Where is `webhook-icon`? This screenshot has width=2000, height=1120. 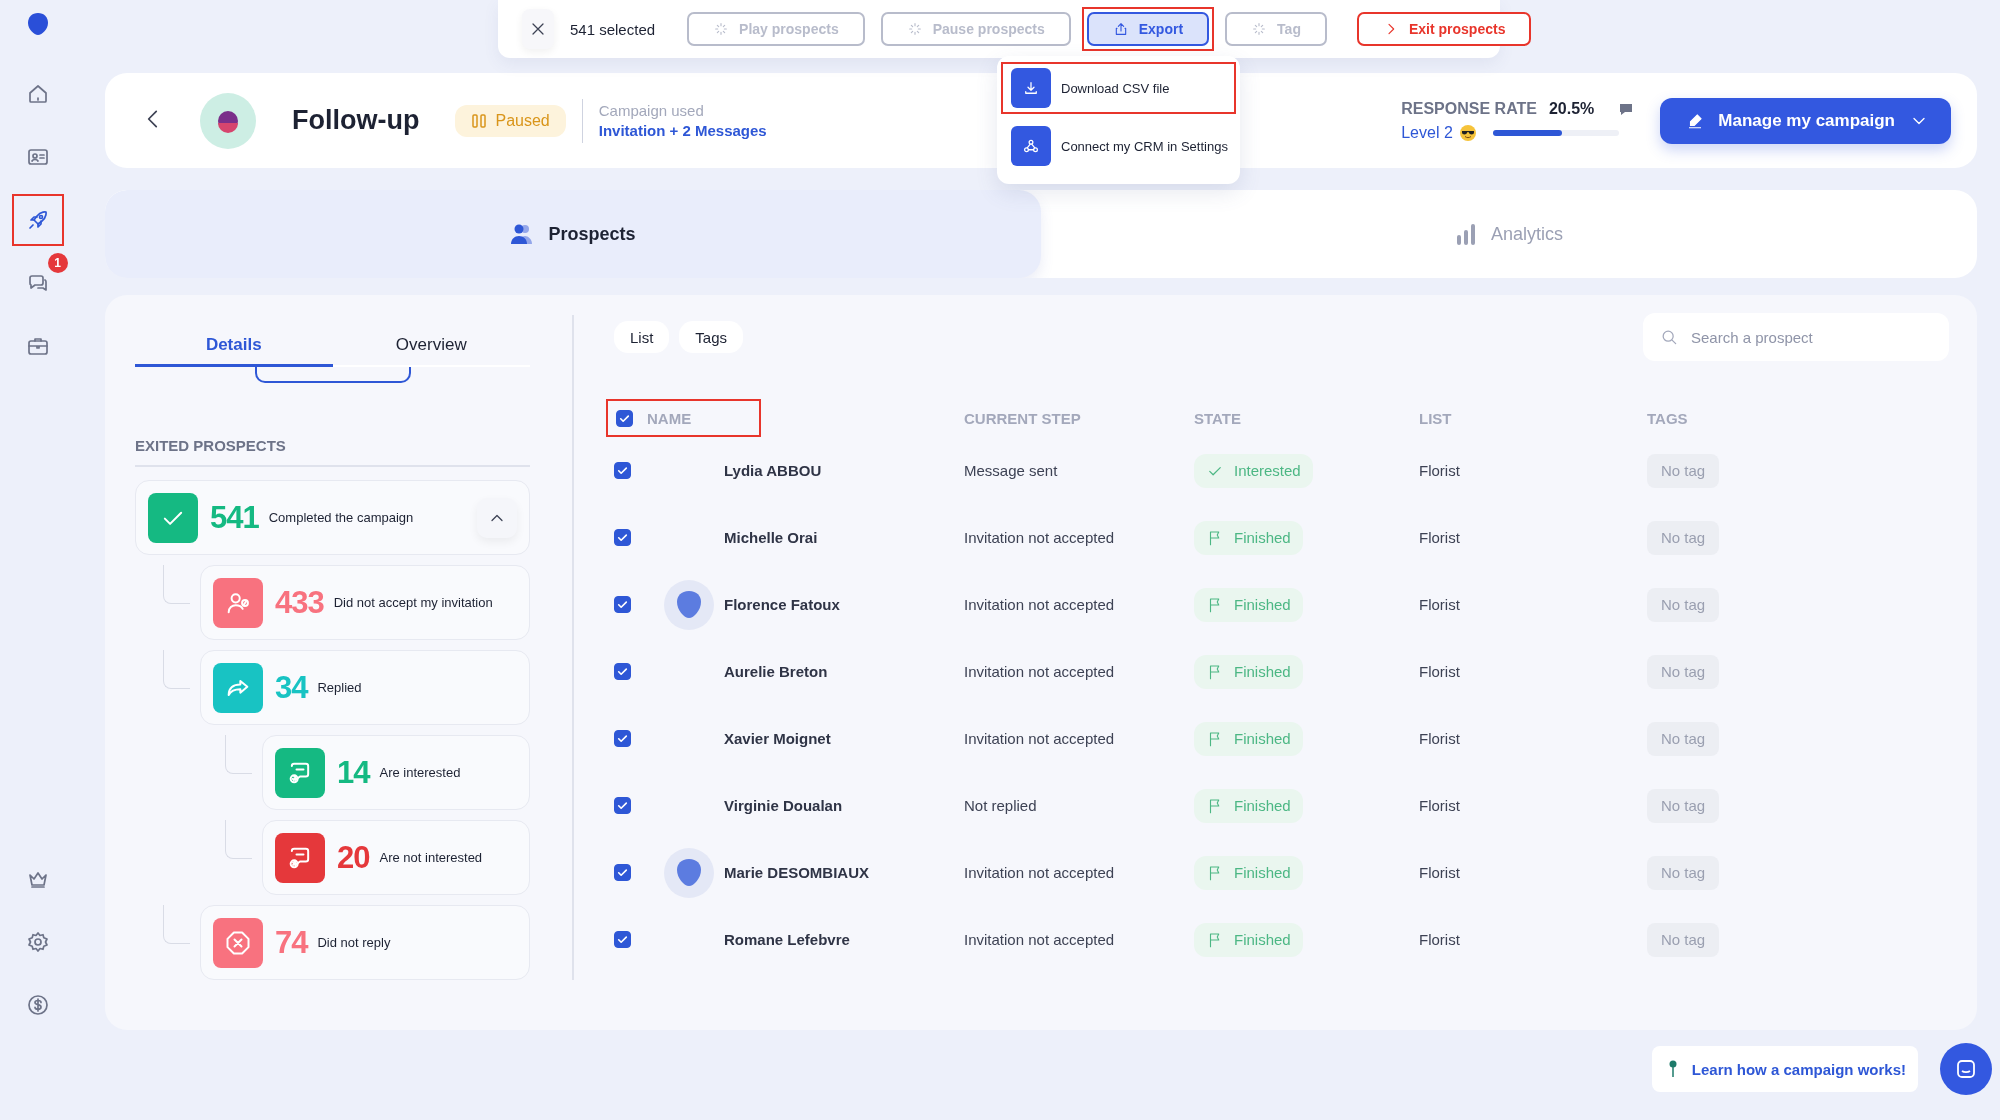 webhook-icon is located at coordinates (1031, 146).